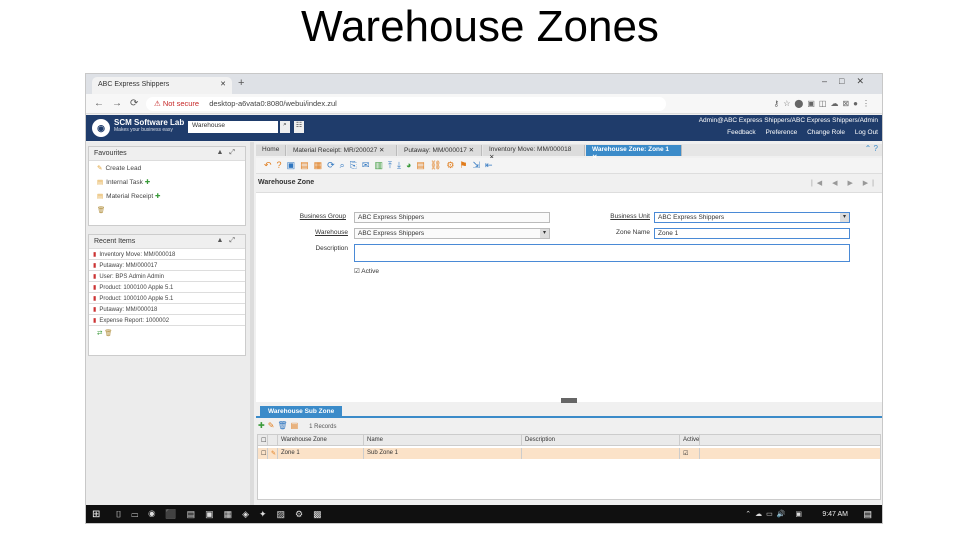 This screenshot has width=960, height=540. What do you see at coordinates (634, 153) in the screenshot?
I see `tab-warehouse-zone: Warehouse Zone: Zone 1 ✕` at bounding box center [634, 153].